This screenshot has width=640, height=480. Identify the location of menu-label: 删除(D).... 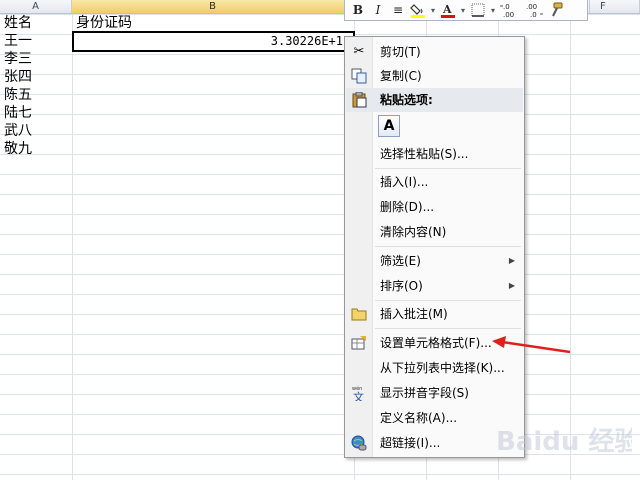
(407, 207).